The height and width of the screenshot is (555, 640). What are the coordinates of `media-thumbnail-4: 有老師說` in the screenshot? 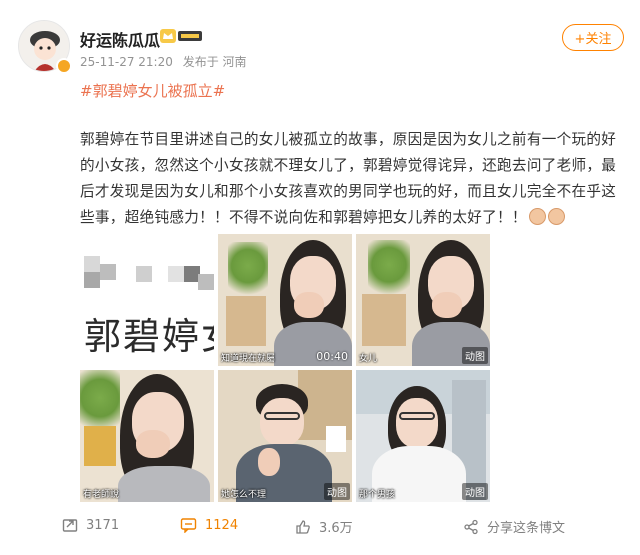 It's located at (147, 436).